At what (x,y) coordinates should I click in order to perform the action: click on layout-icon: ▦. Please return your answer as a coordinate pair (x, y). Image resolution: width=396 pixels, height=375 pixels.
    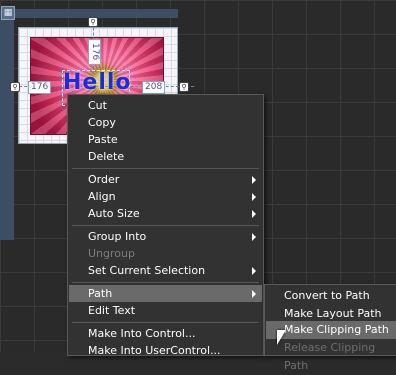
    Looking at the image, I should click on (8, 13).